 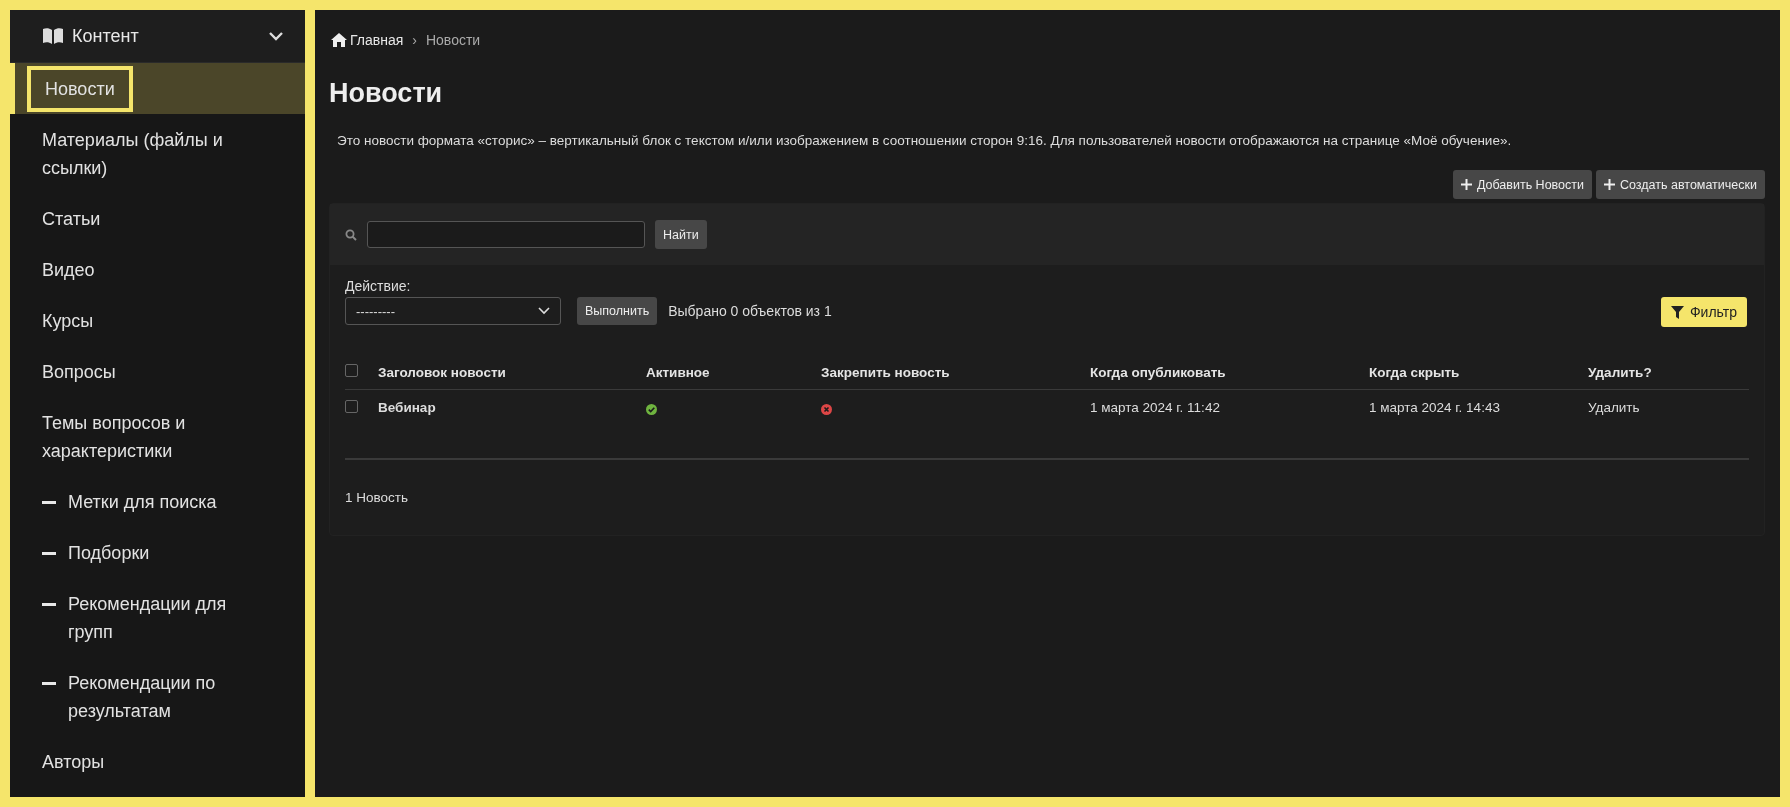 What do you see at coordinates (386, 93) in the screenshot?
I see `page-title: Новости` at bounding box center [386, 93].